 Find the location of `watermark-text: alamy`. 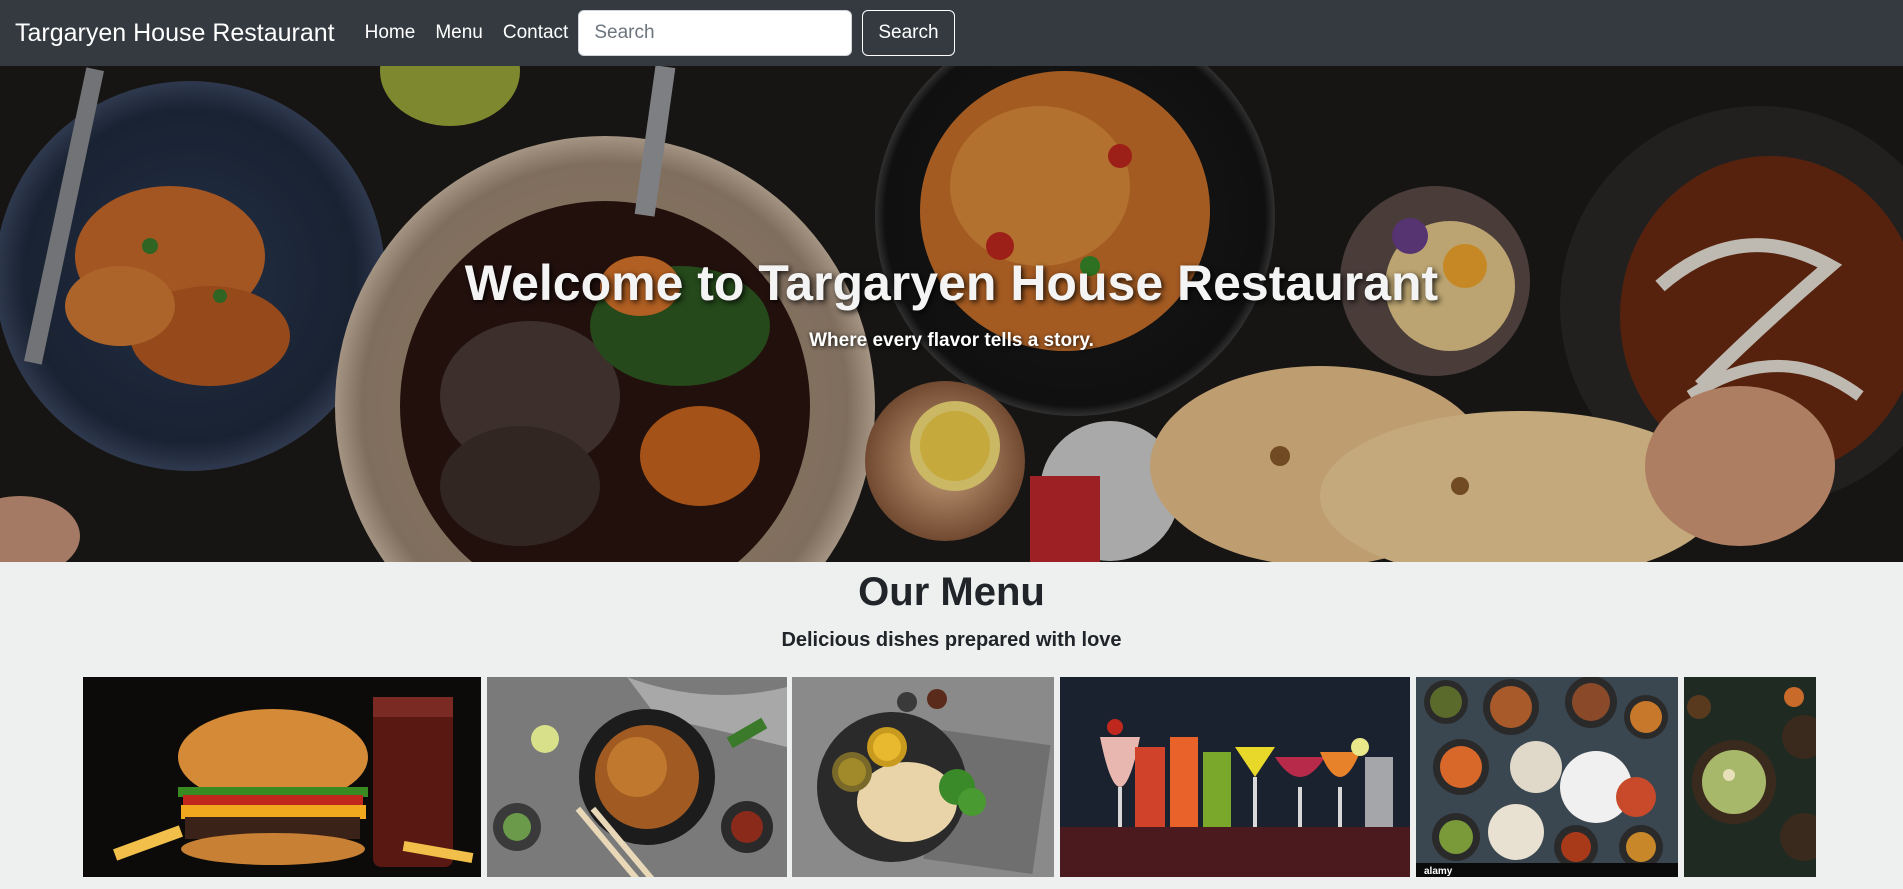

watermark-text: alamy is located at coordinates (1438, 871).